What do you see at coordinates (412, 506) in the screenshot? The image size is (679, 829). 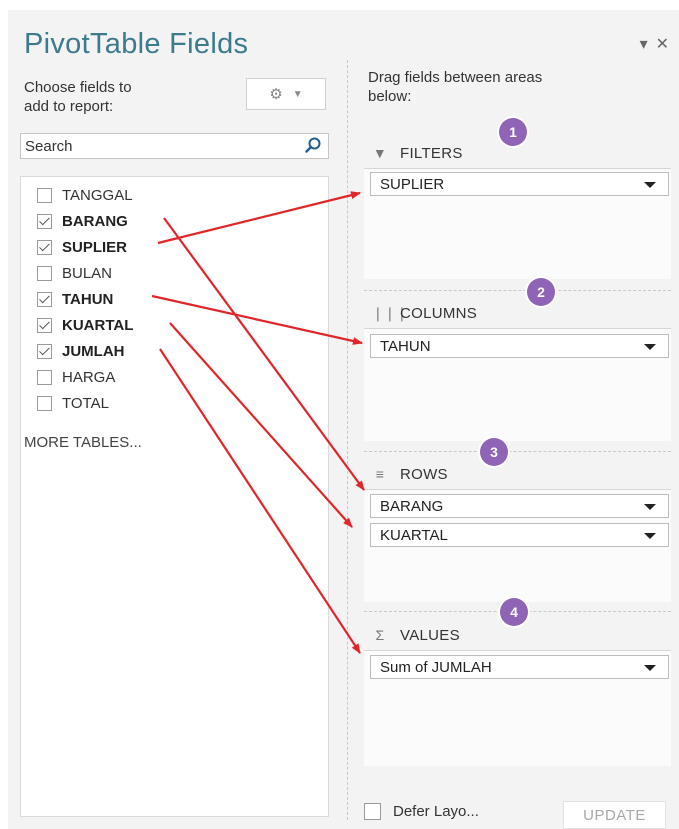 I see `pill-label: BARANG` at bounding box center [412, 506].